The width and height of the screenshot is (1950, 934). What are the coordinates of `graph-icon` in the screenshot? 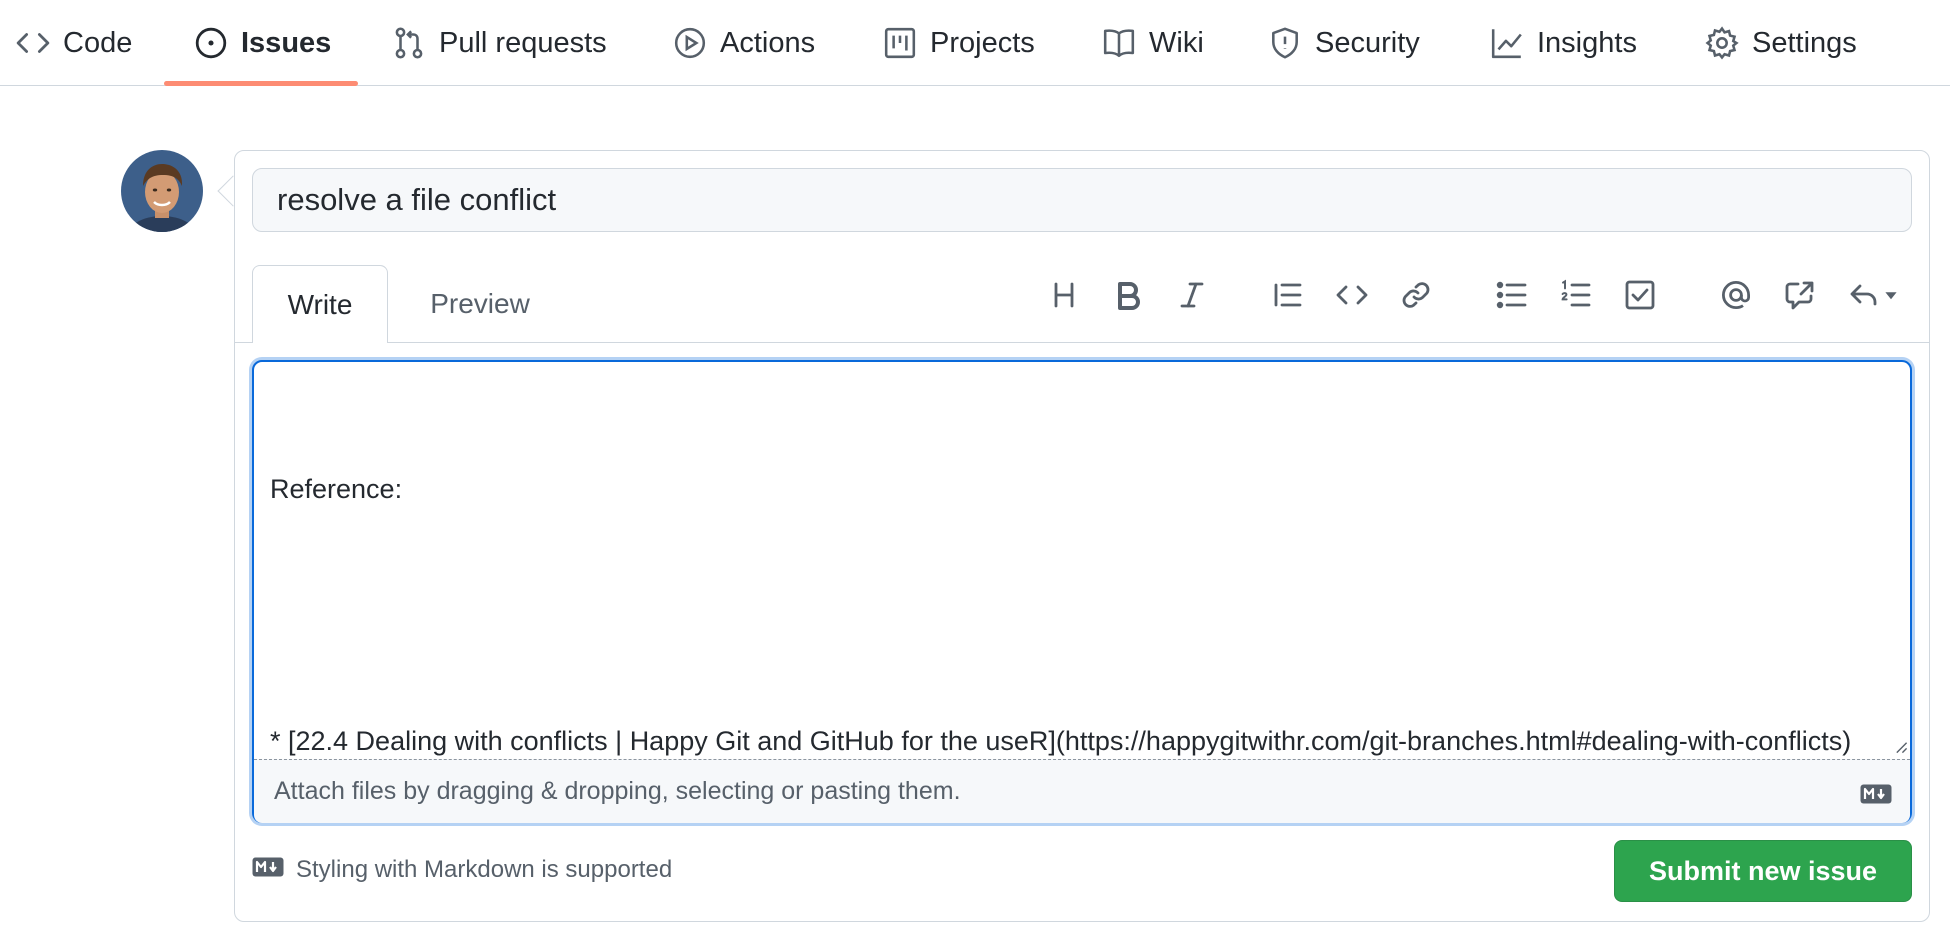 It's located at (1507, 43).